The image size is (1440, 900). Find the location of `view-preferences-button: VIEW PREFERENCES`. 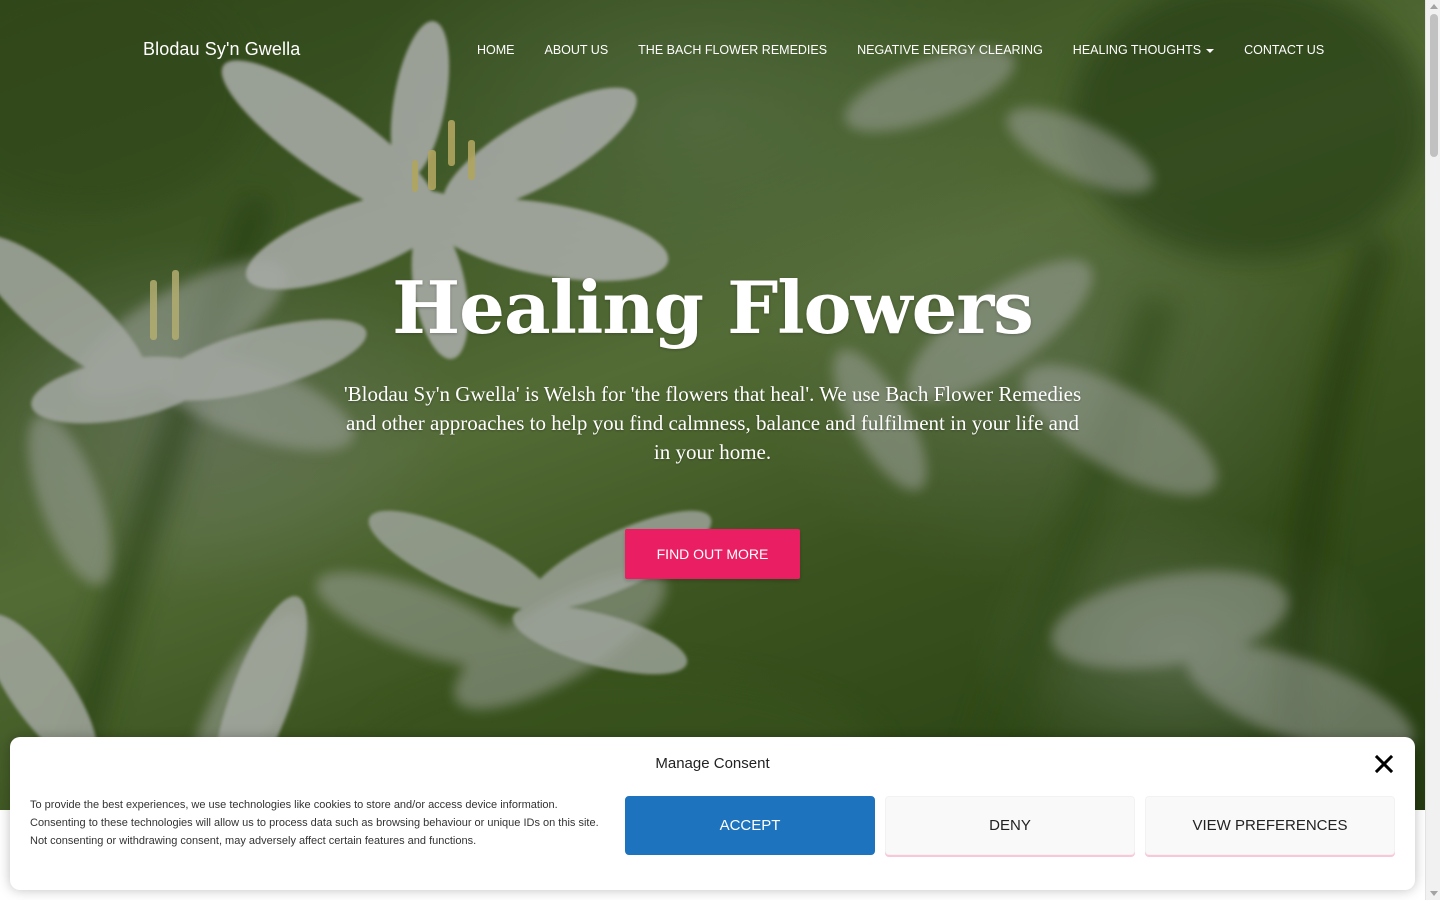

view-preferences-button: VIEW PREFERENCES is located at coordinates (1270, 825).